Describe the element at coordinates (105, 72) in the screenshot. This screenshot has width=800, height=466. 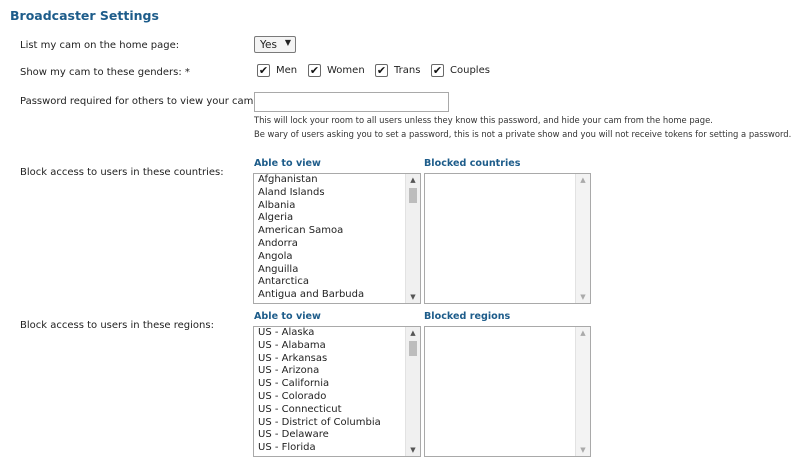
I see `genders-label: Show my cam to these genders: *` at that location.